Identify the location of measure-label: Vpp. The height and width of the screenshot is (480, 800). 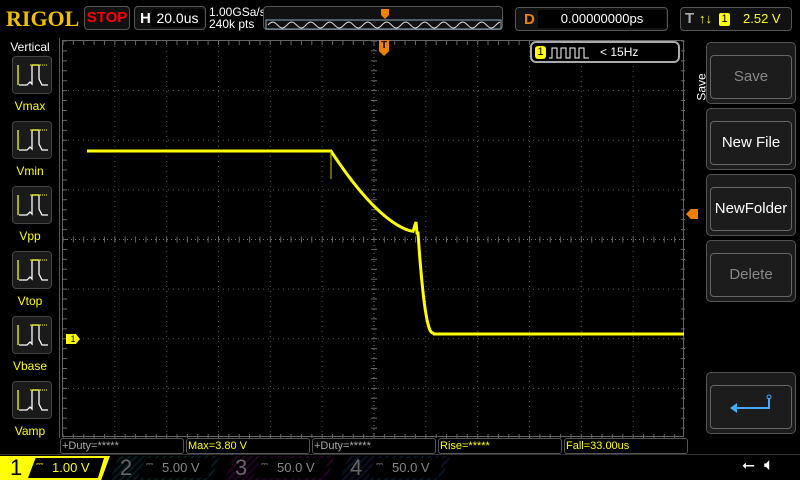
(30, 236).